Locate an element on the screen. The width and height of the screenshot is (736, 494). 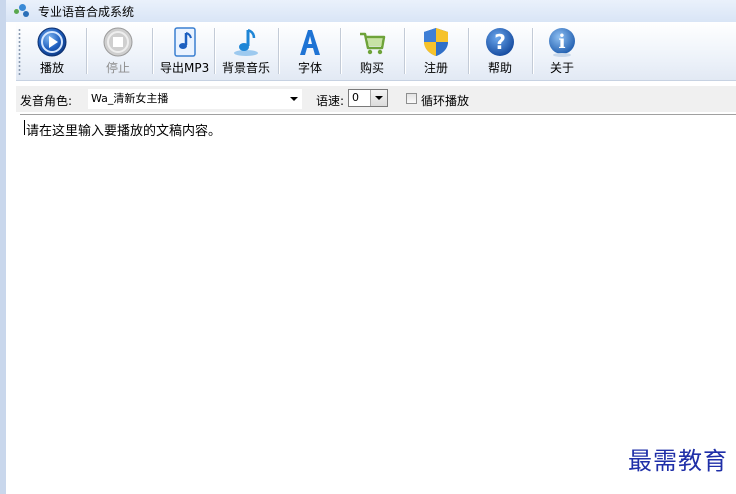
play-icon is located at coordinates (52, 42).